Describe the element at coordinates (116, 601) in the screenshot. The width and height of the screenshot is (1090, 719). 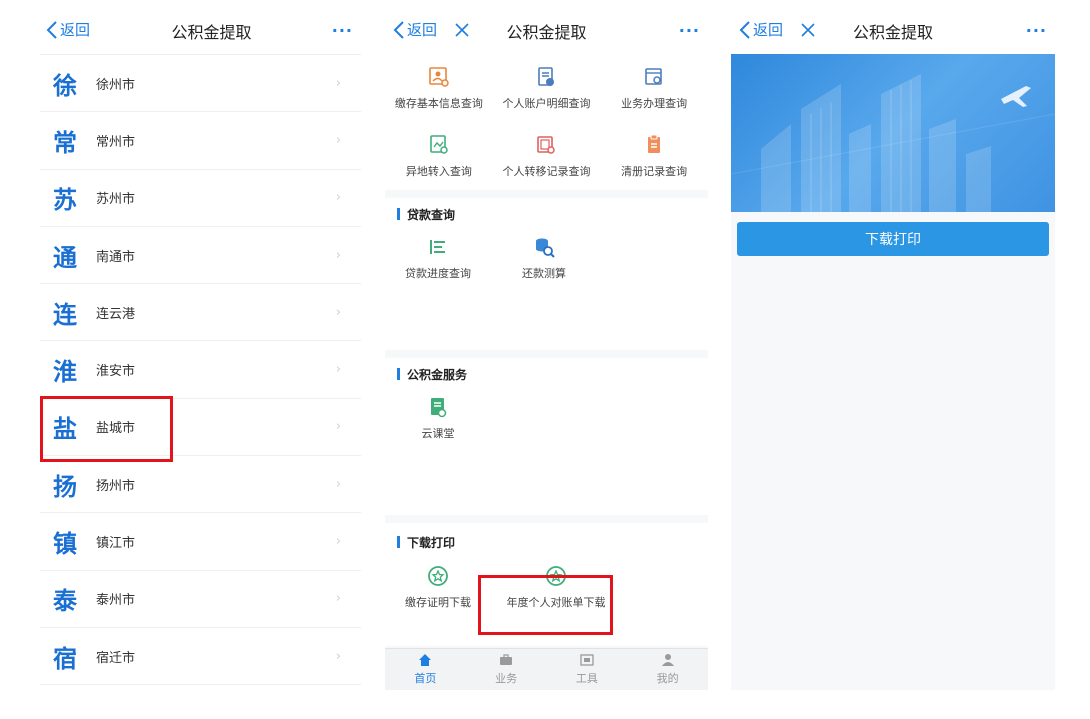
I see `city-name: 泰州市` at that location.